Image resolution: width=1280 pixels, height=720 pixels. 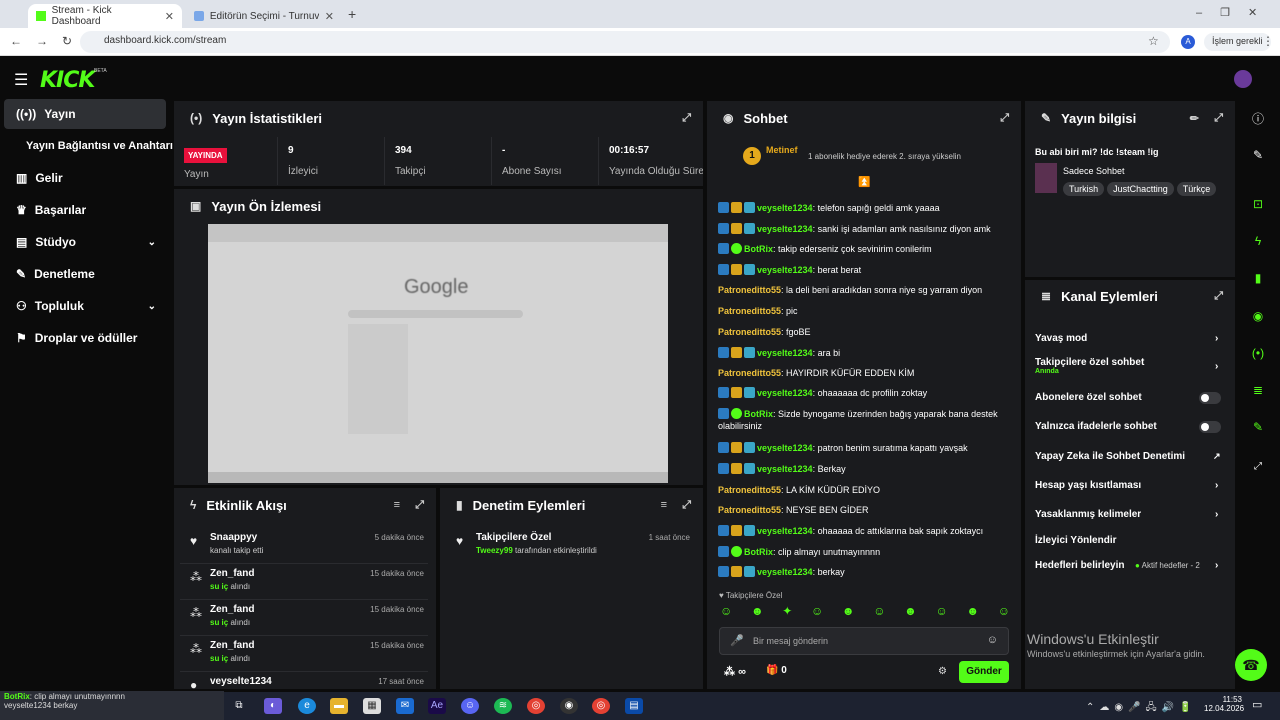 I want to click on tab-editors-choice: Editörün Seçimi - Turnuva - Qu ✕, so click(x=264, y=16).